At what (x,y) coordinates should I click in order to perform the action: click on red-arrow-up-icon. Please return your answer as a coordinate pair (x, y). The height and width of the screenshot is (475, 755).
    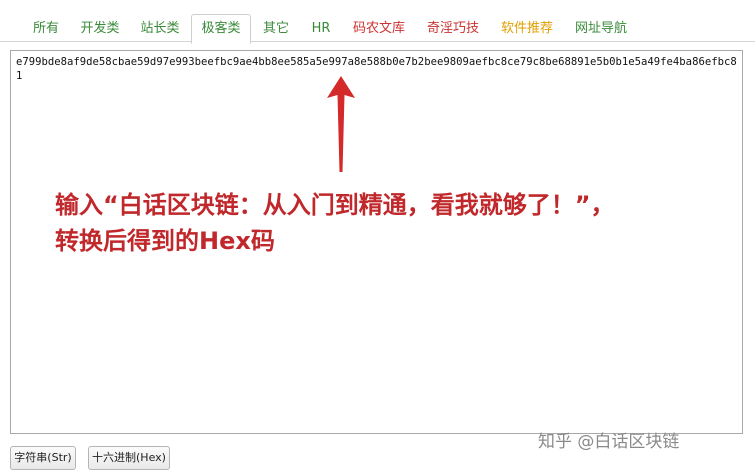
    Looking at the image, I should click on (341, 124).